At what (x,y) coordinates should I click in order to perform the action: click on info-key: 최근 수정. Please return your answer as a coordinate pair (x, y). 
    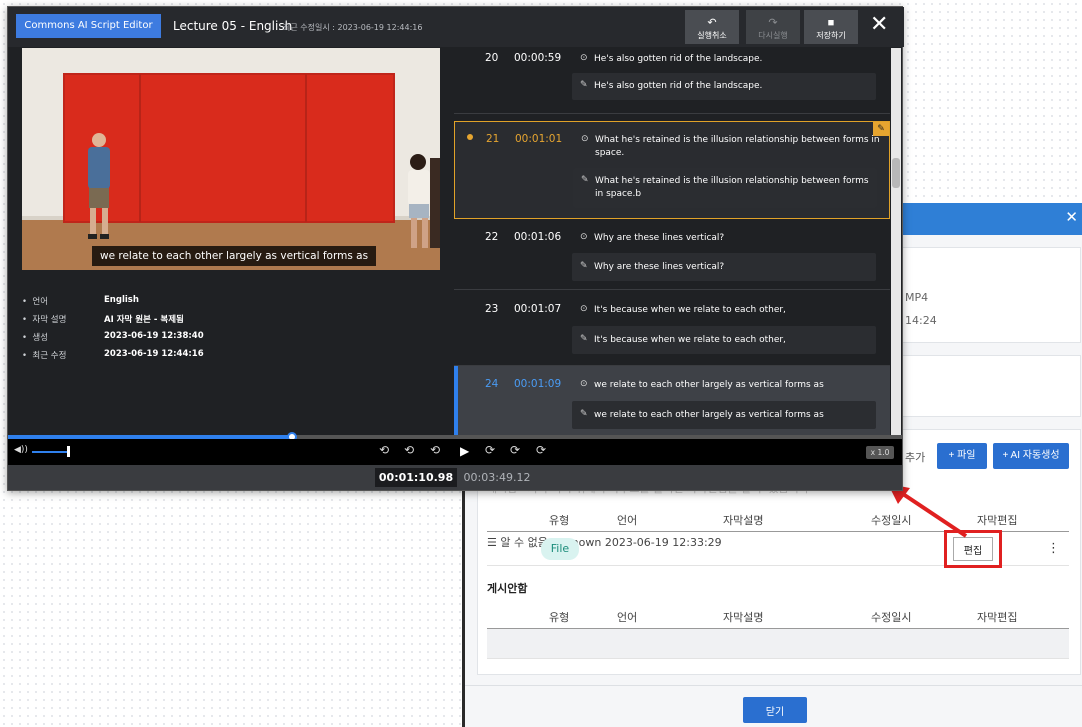
    Looking at the image, I should click on (49, 356).